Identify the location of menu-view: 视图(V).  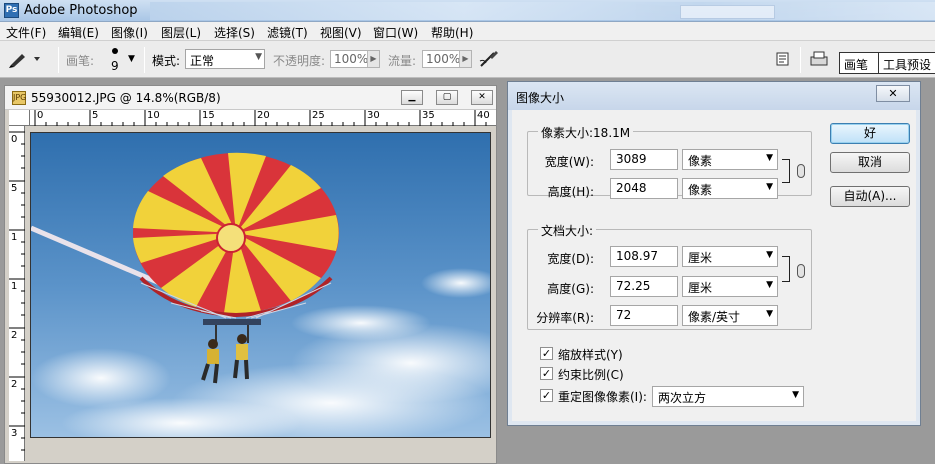
(341, 32).